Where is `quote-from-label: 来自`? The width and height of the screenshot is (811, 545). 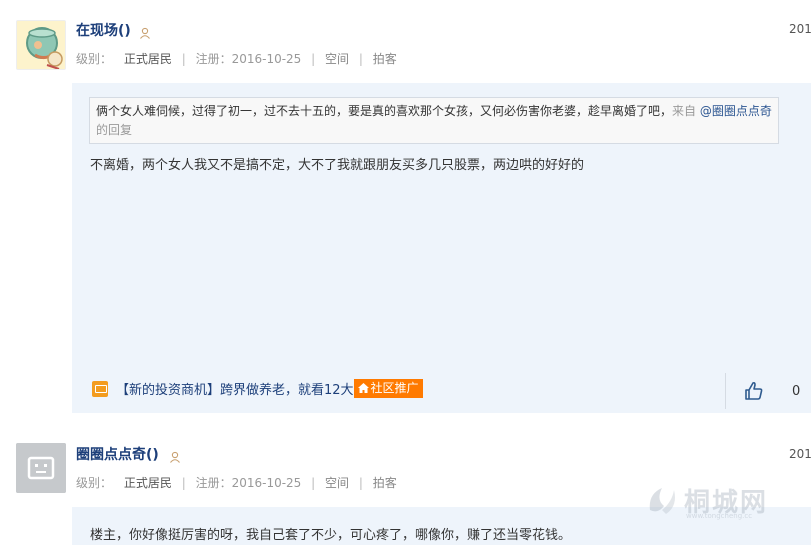
quote-from-label: 来自 is located at coordinates (684, 111).